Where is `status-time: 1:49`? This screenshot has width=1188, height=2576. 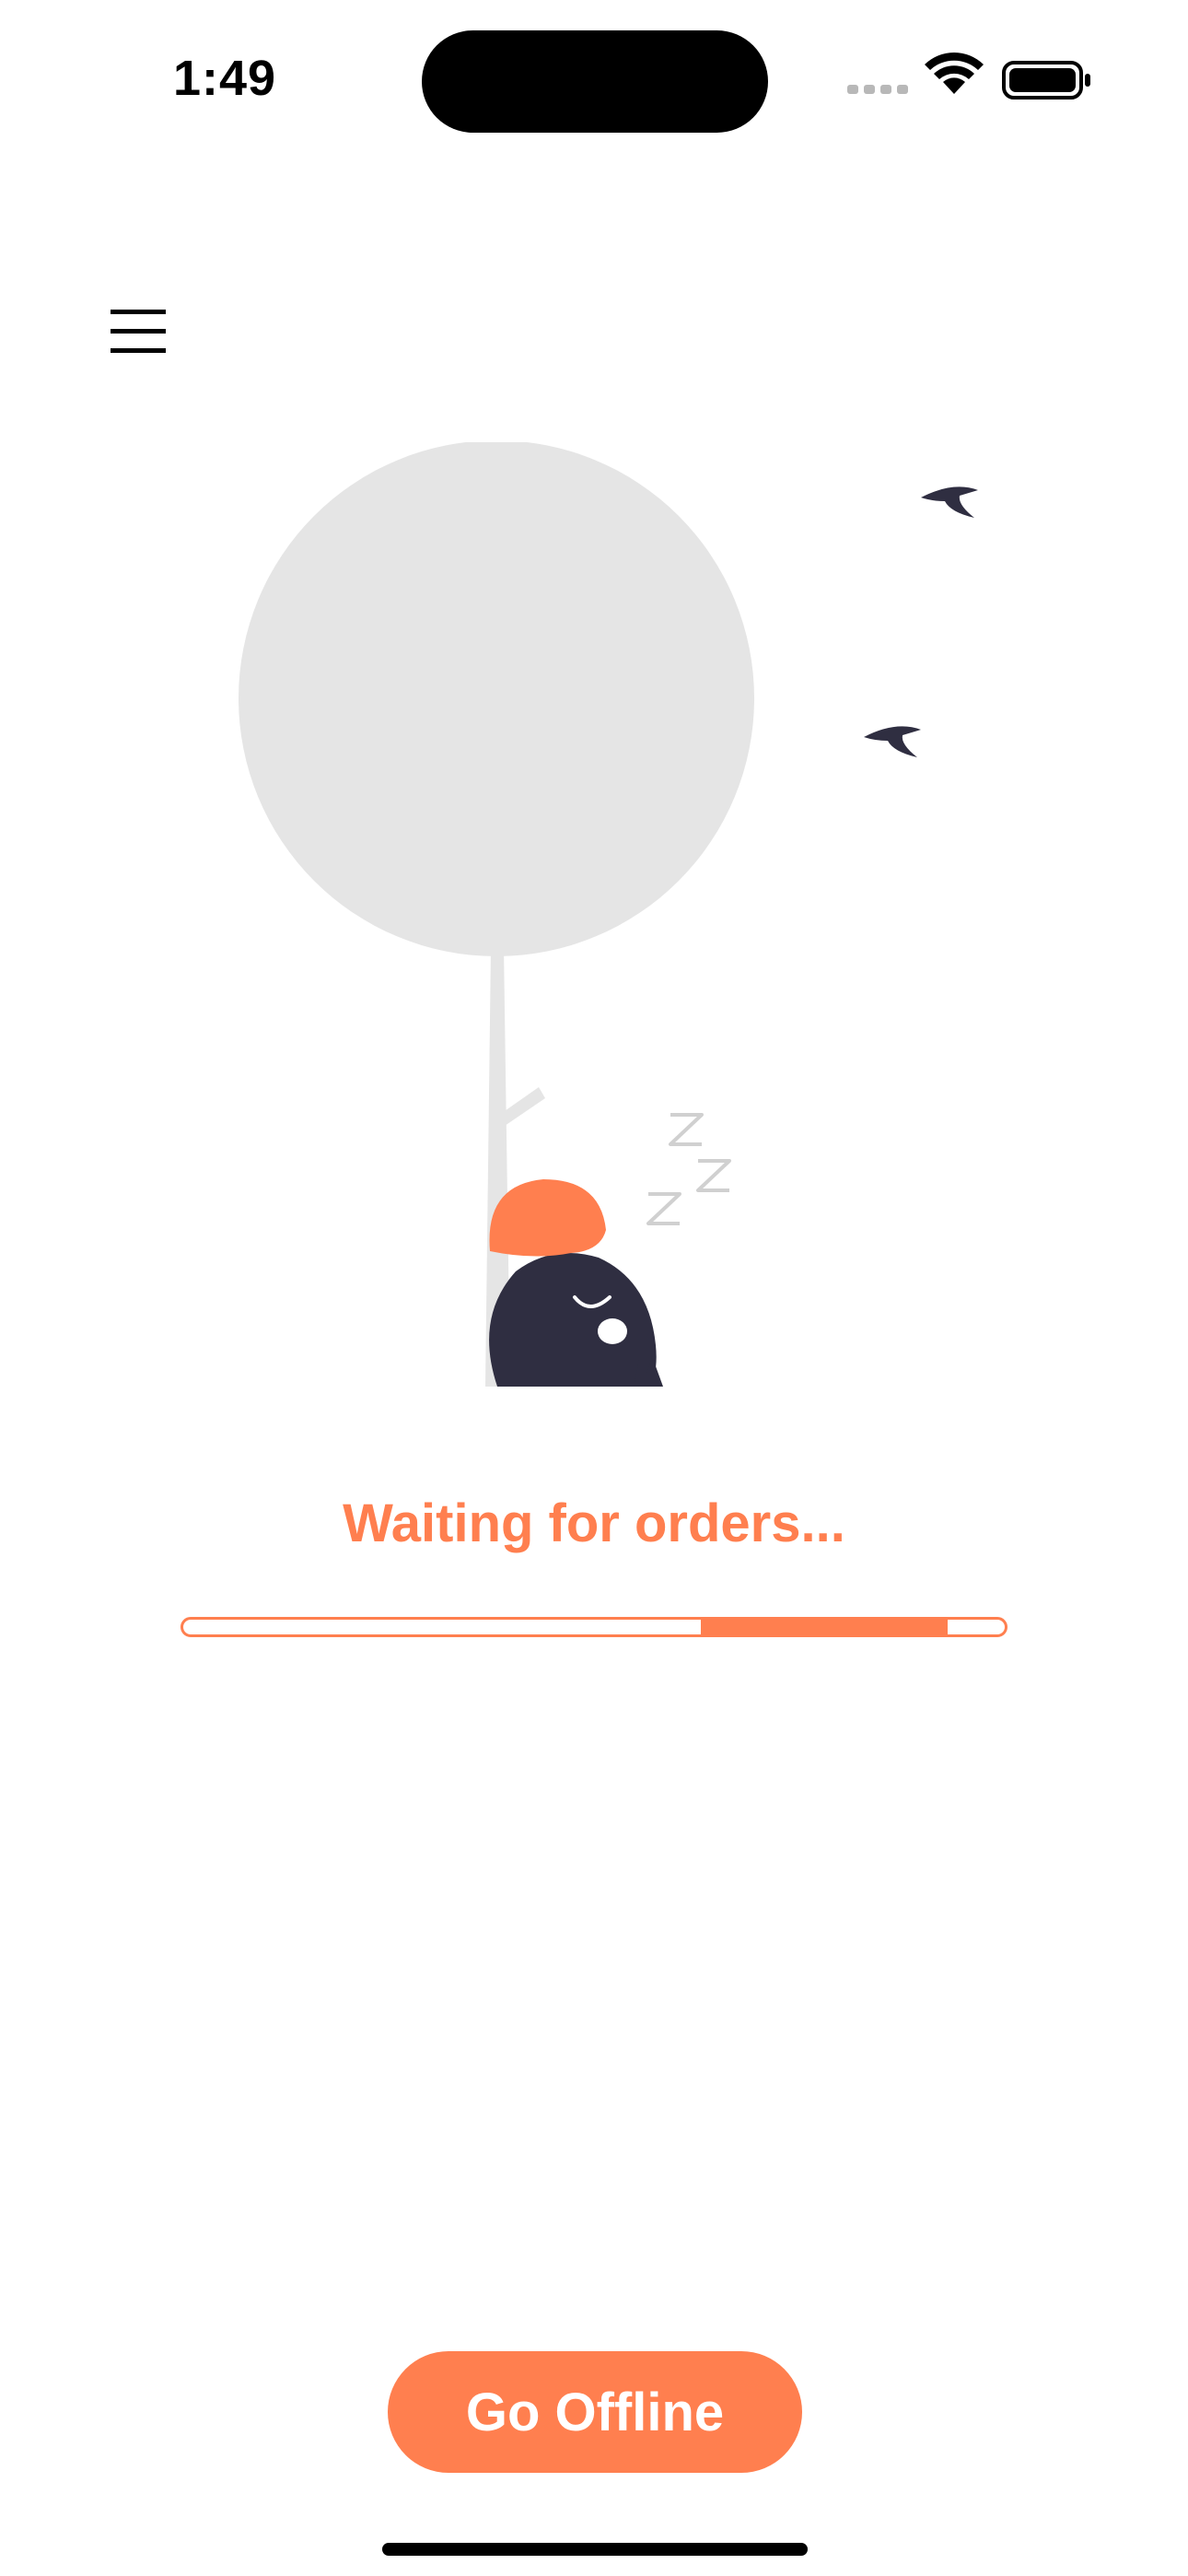
status-time: 1:49 is located at coordinates (225, 78).